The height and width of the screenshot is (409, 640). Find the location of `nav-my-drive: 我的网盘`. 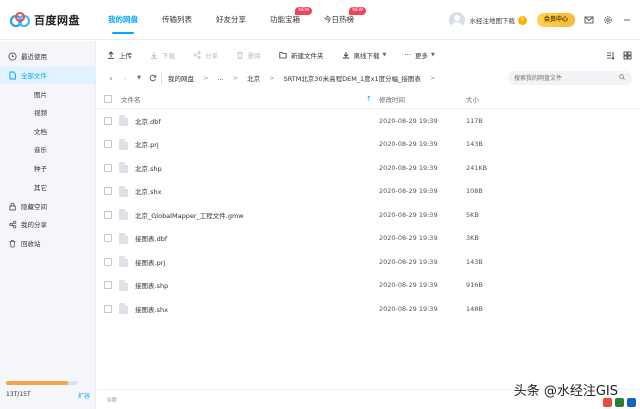

nav-my-drive: 我的网盘 is located at coordinates (123, 20).